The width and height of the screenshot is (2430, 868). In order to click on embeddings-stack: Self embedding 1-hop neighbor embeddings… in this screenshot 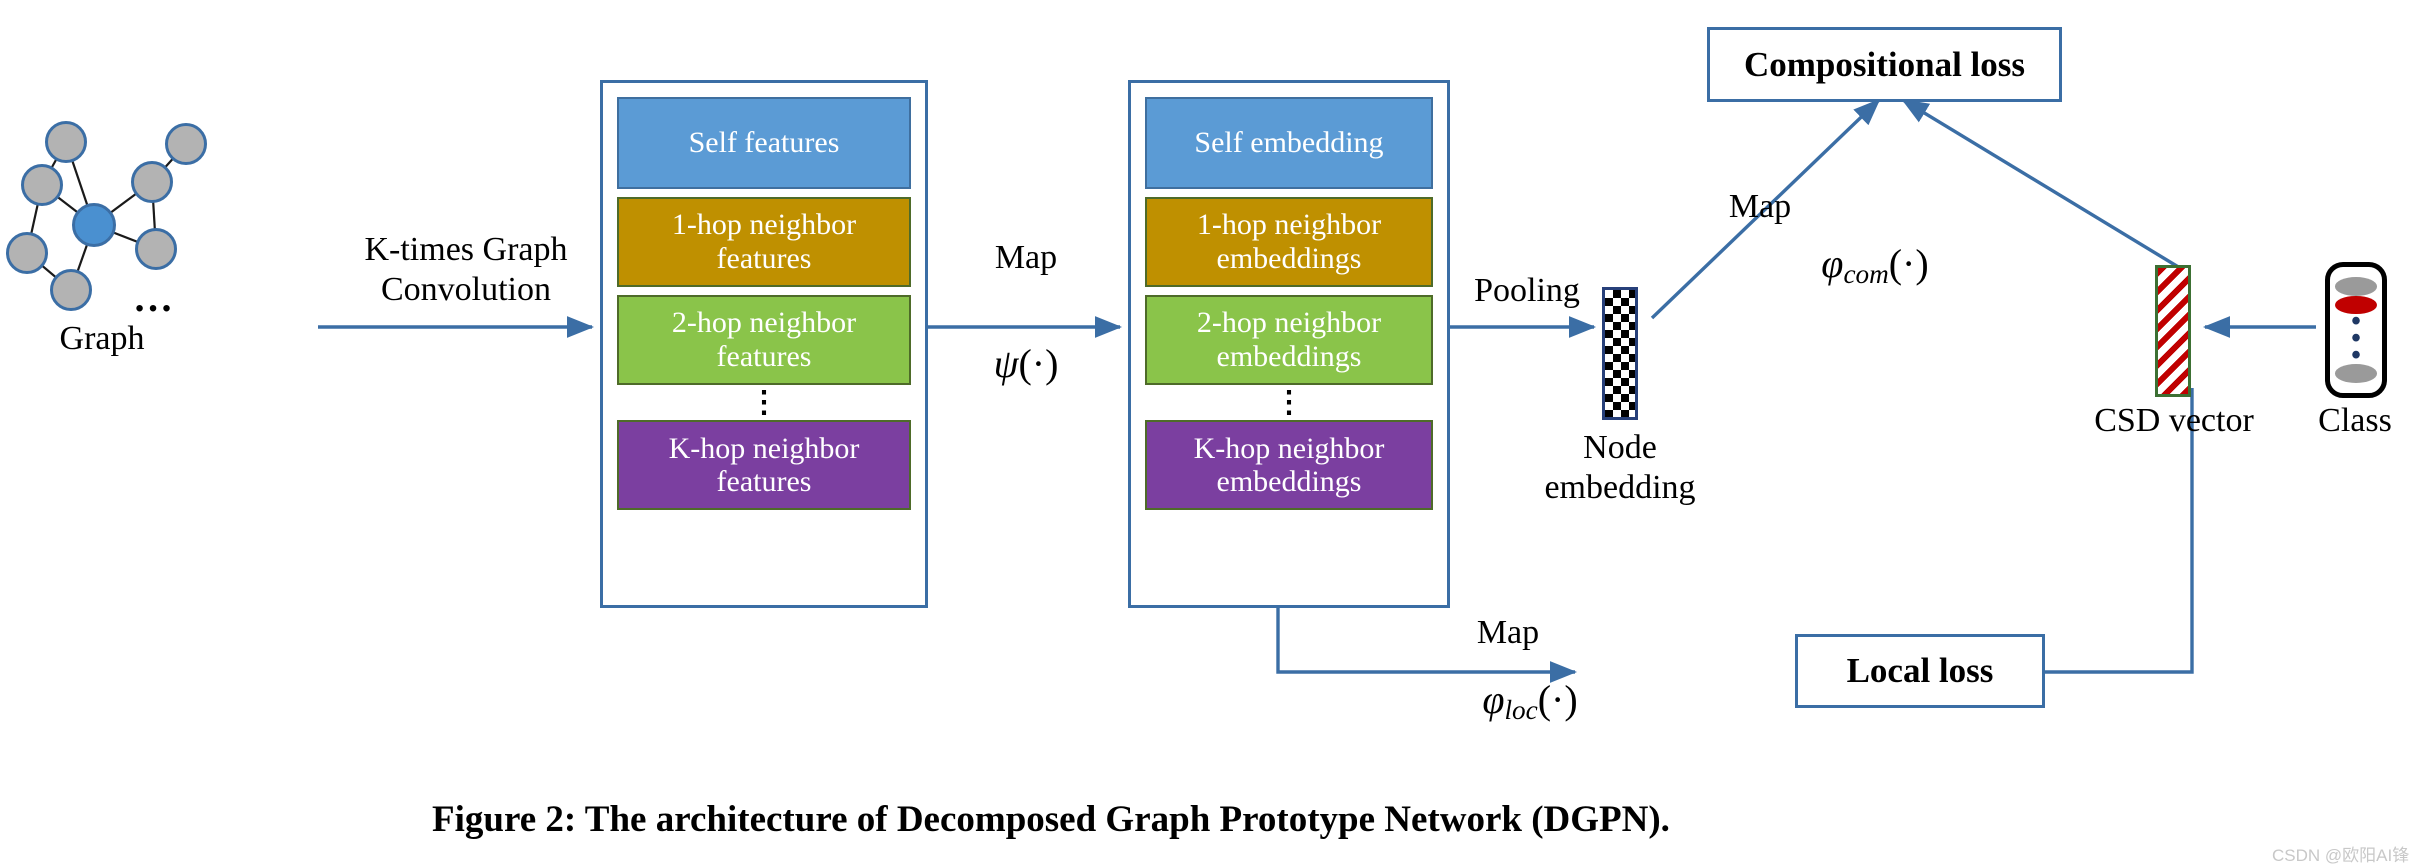, I will do `click(1289, 344)`.